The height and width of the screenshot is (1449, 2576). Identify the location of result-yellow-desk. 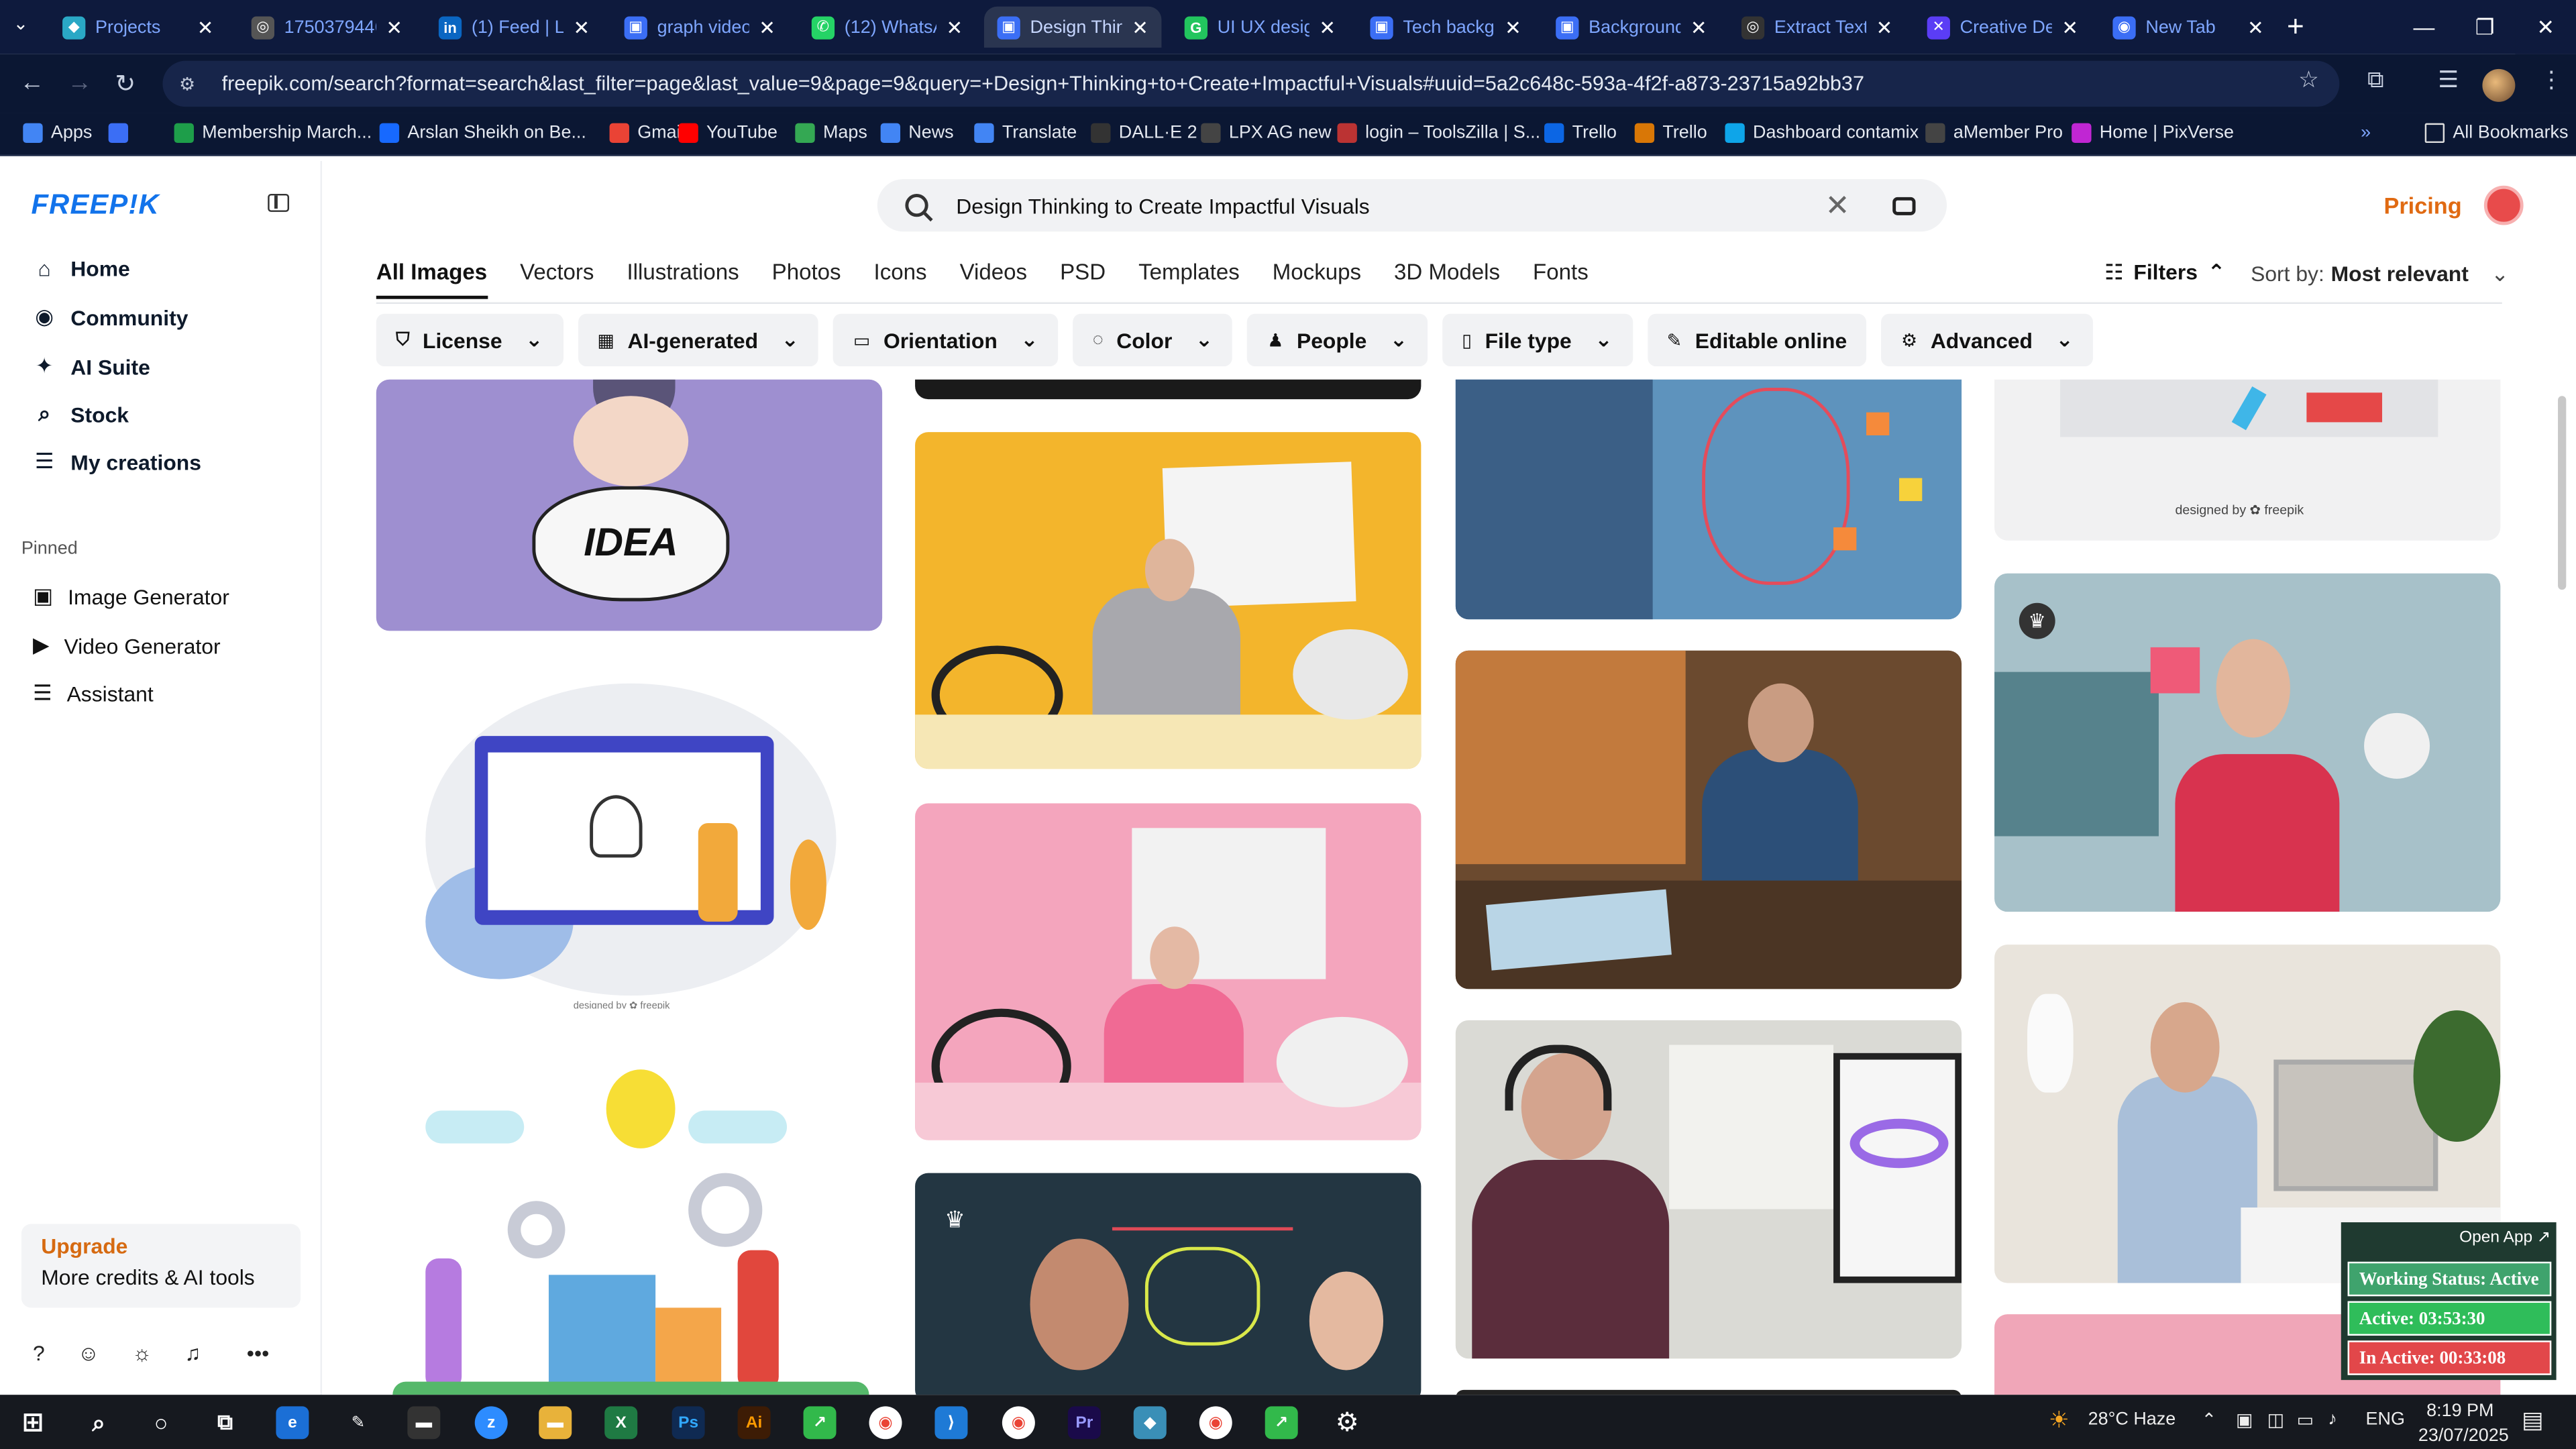
(1168, 600).